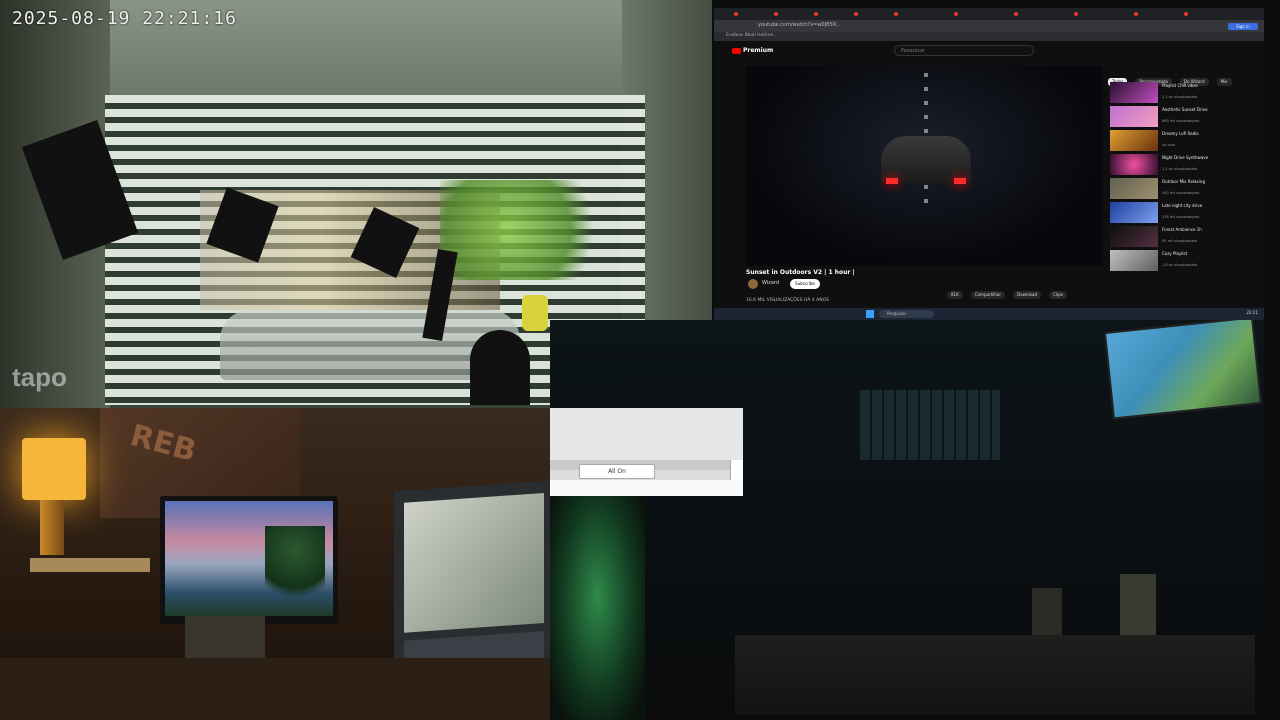  I want to click on video-description: 16.6 MIL VISUALIZAÇÕES HÁ 4 ANOS, so click(787, 300).